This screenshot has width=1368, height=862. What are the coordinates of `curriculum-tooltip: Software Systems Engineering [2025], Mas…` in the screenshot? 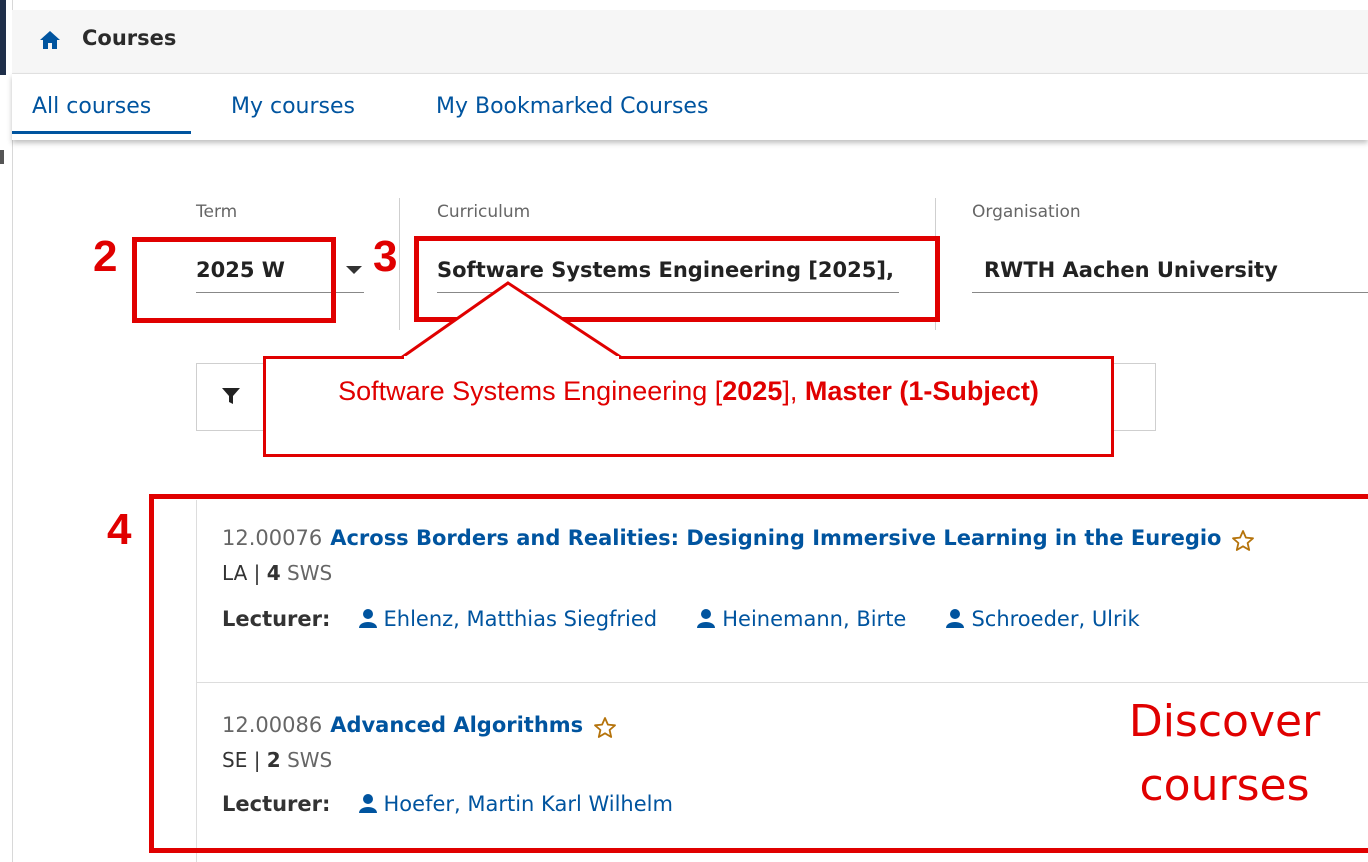 It's located at (688, 406).